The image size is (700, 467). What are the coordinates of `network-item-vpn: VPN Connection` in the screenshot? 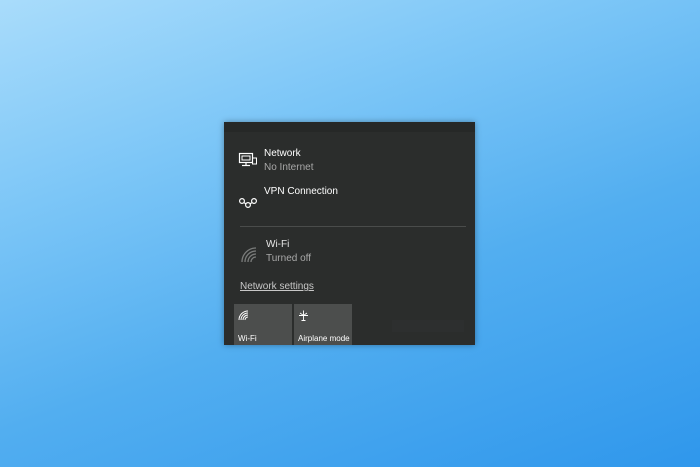 It's located at (349, 204).